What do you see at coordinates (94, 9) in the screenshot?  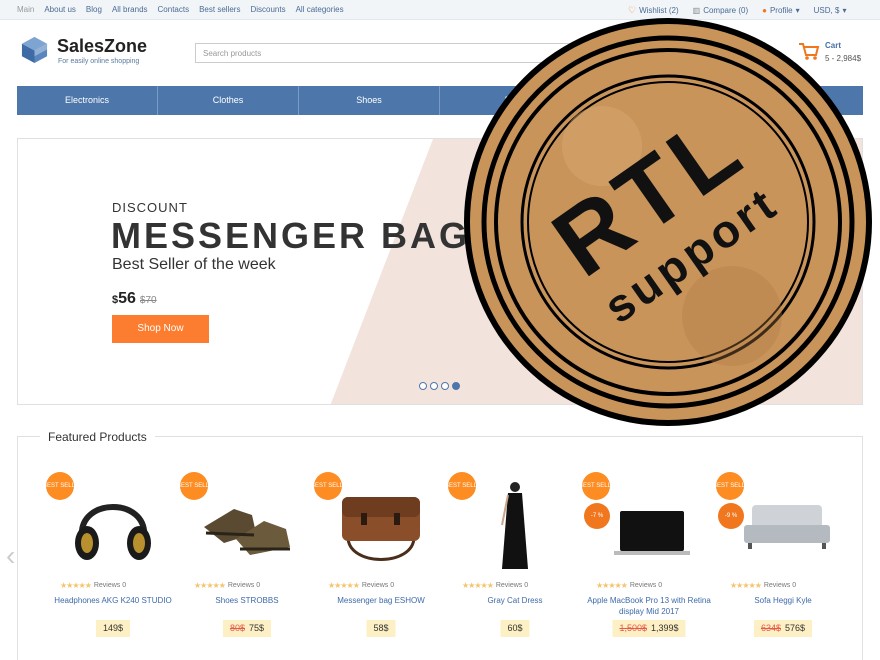 I see `top-link-blog: Blog` at bounding box center [94, 9].